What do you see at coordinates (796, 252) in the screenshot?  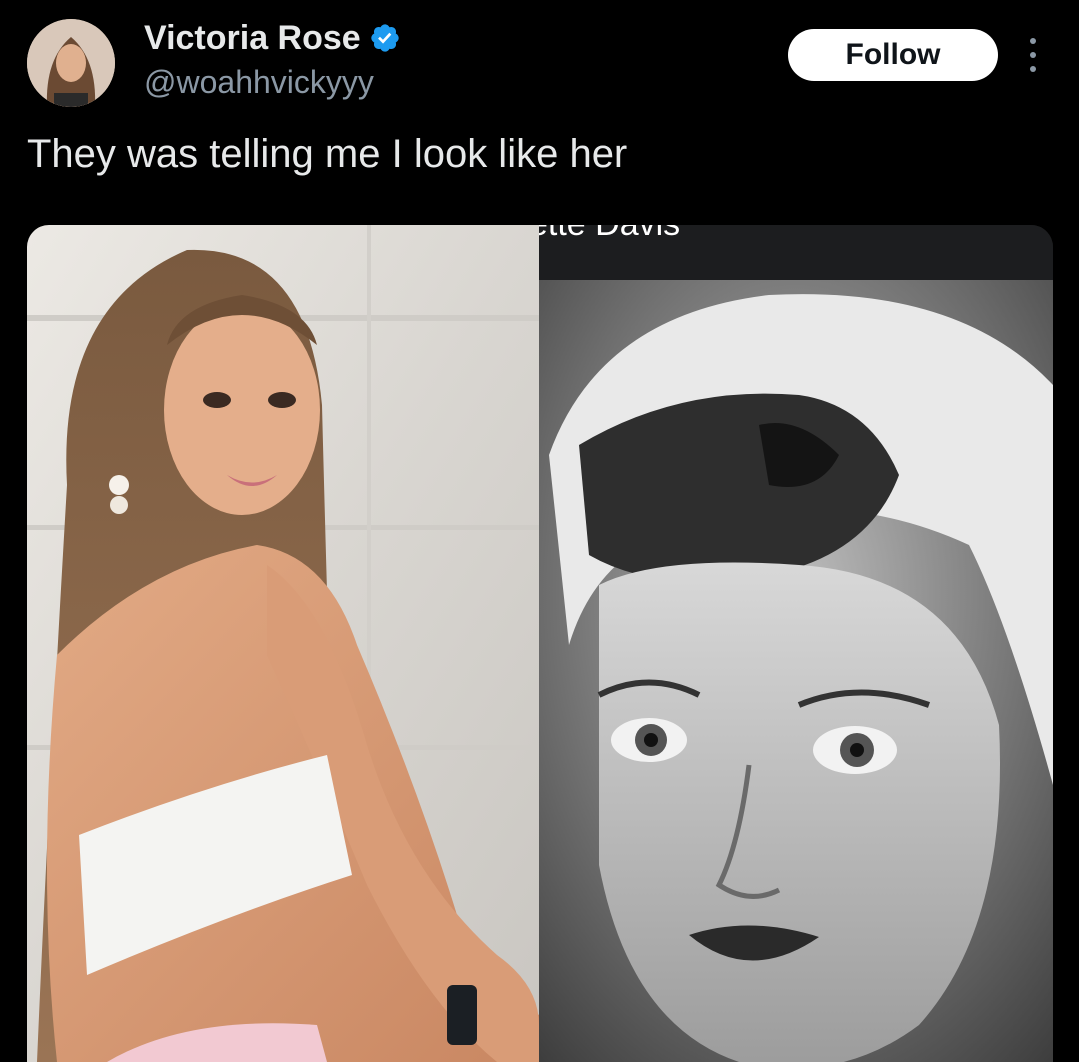 I see `media-caption-strip: ette Davis` at bounding box center [796, 252].